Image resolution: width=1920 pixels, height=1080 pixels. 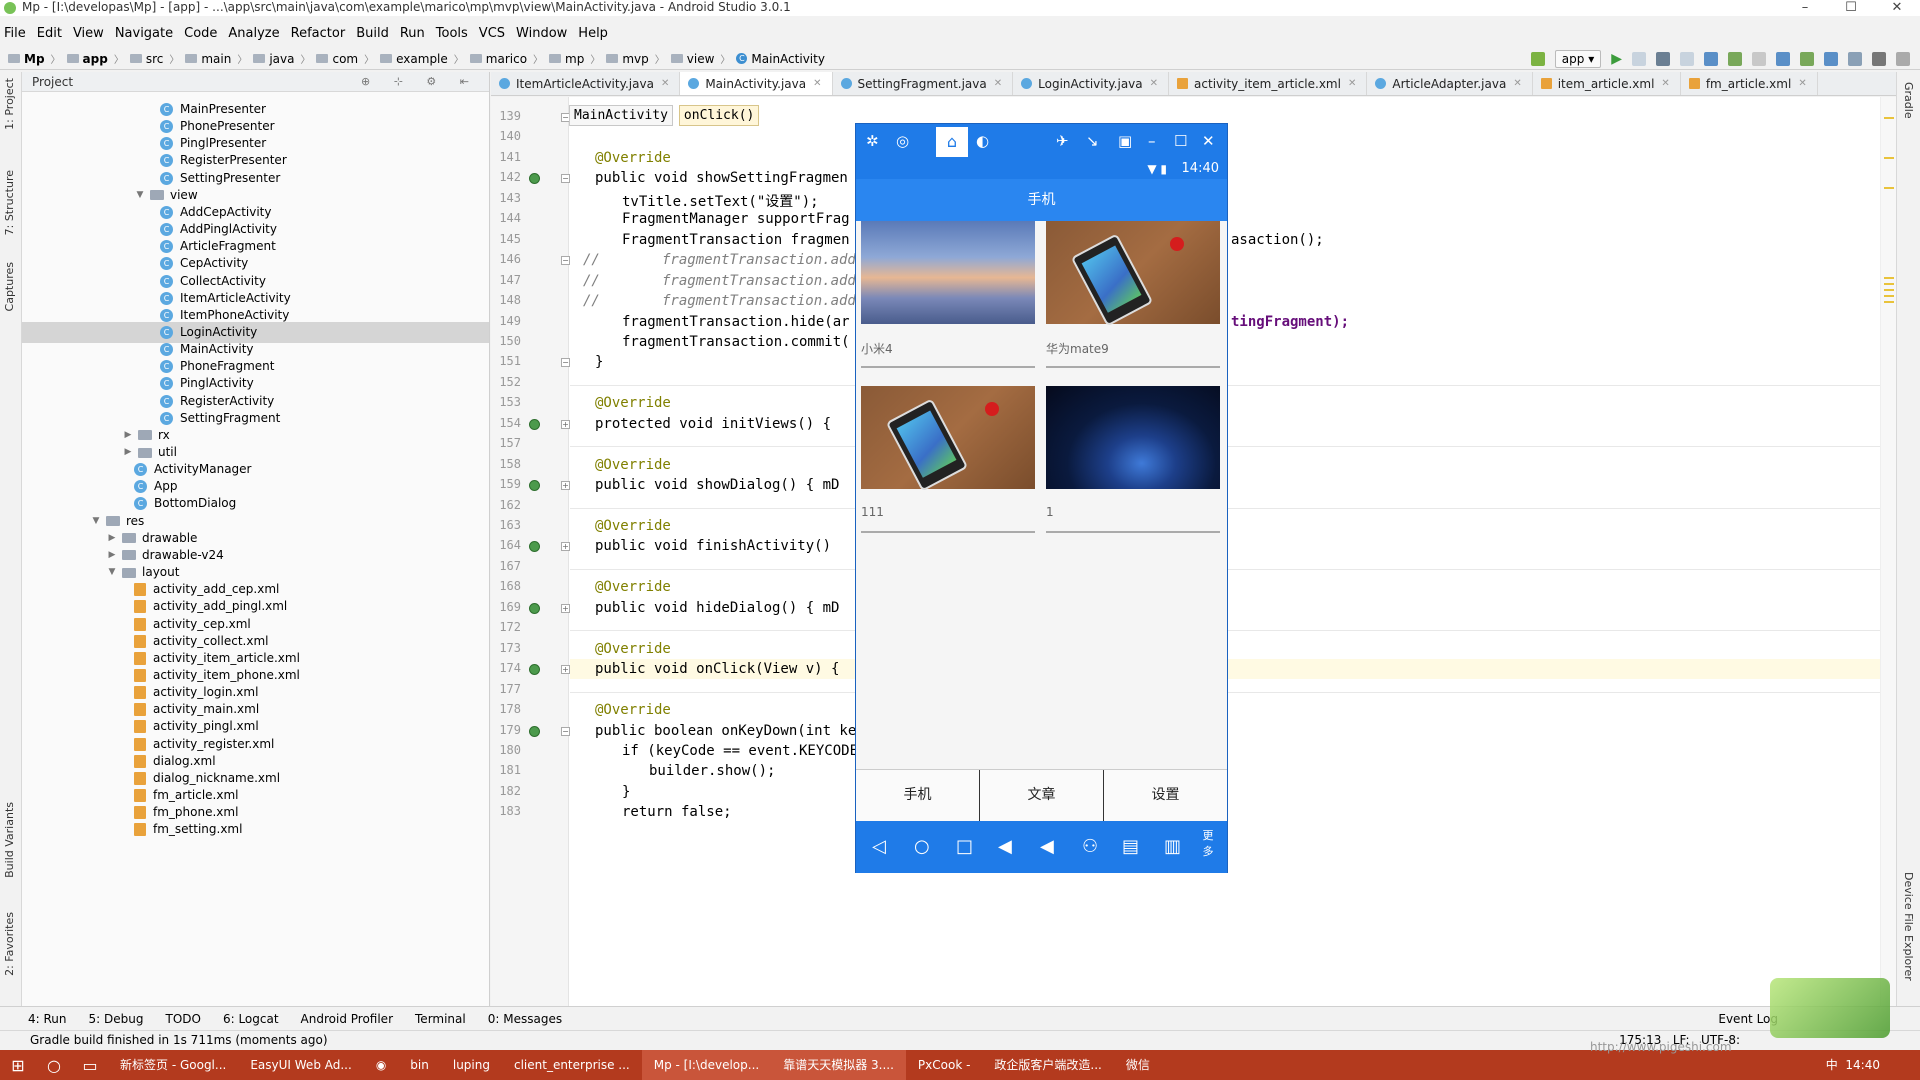 I want to click on crumb-class: MainActivity, so click(x=621, y=115).